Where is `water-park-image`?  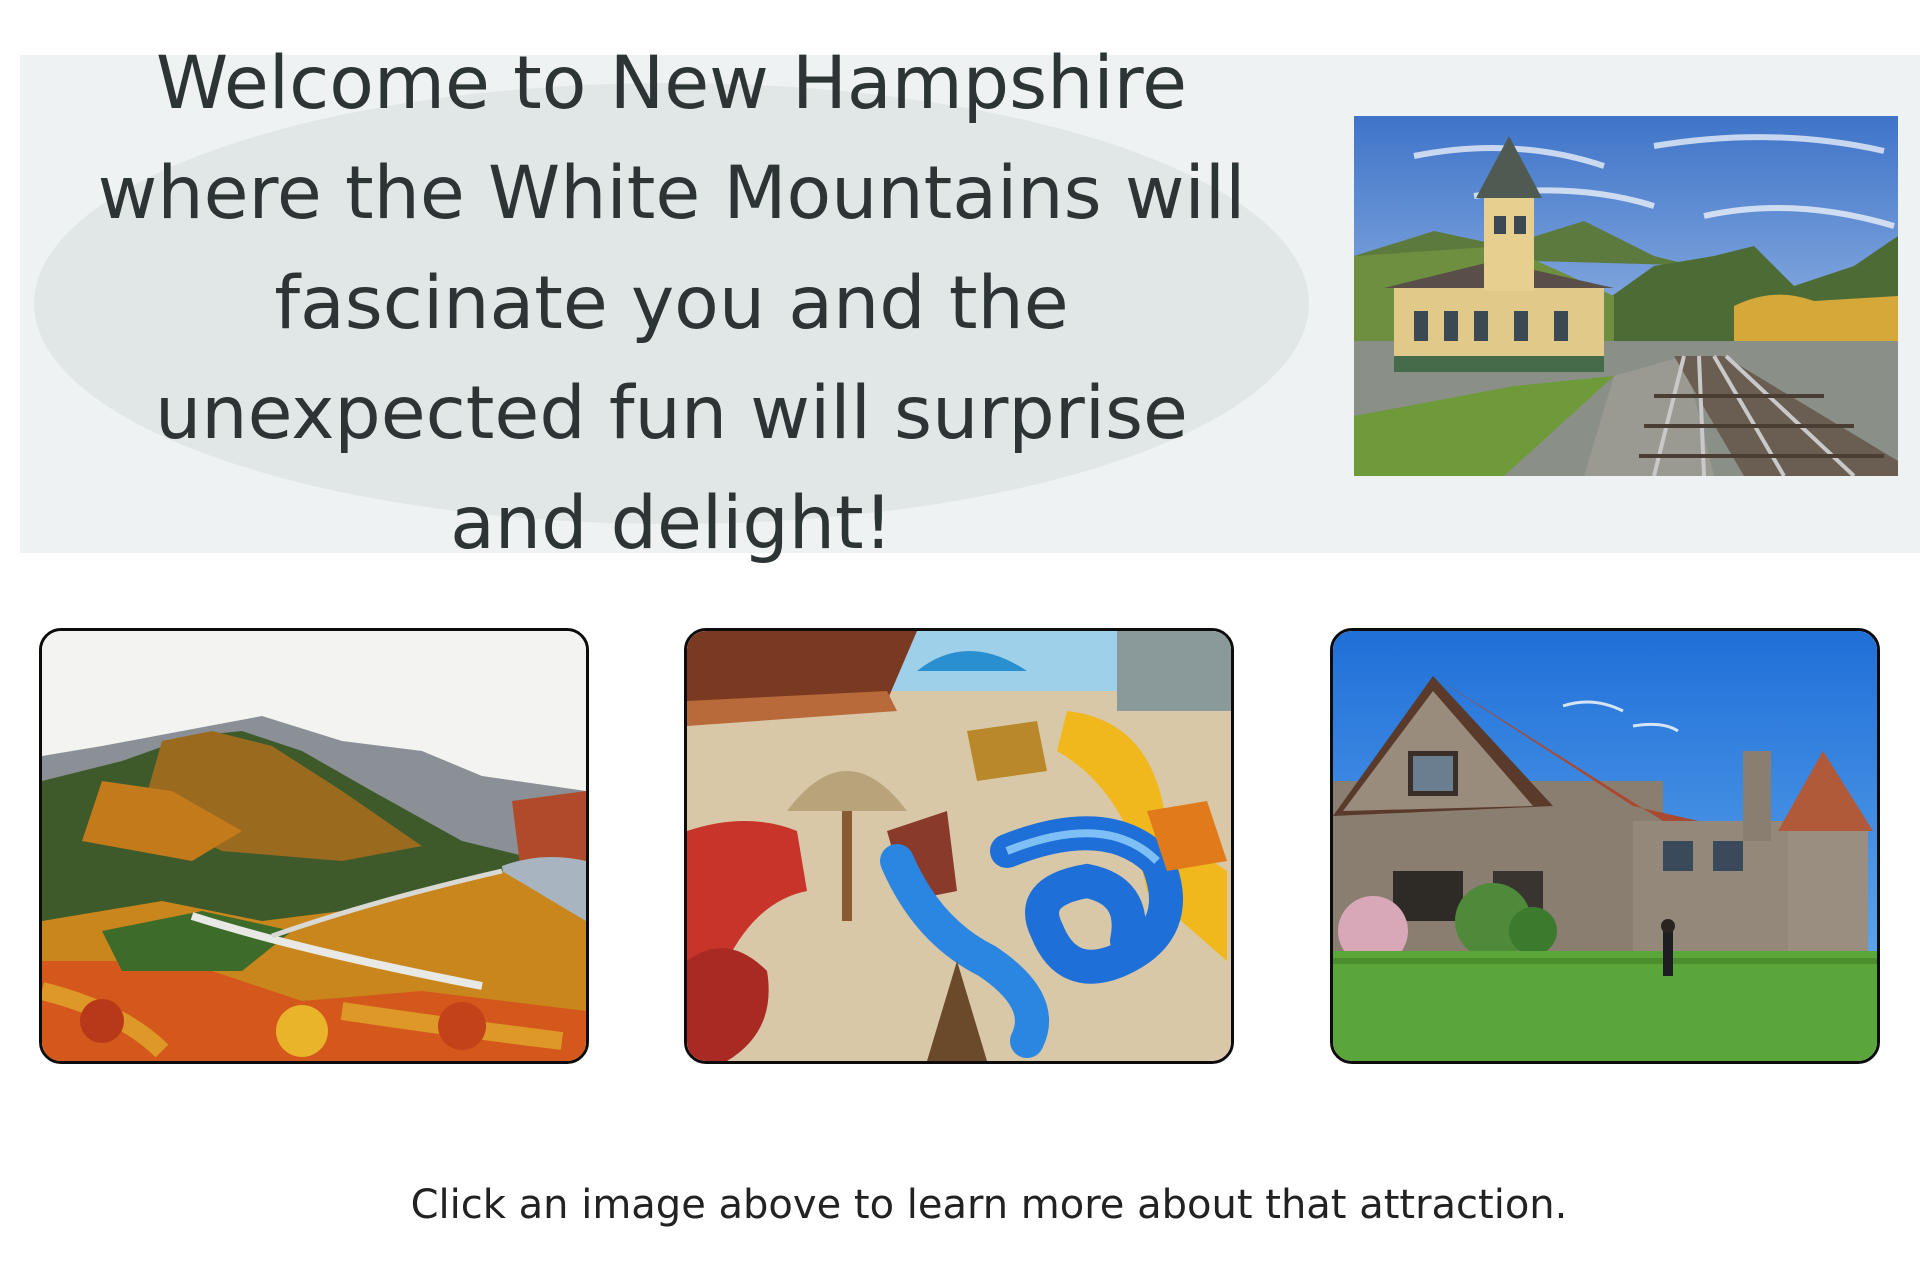 water-park-image is located at coordinates (959, 846).